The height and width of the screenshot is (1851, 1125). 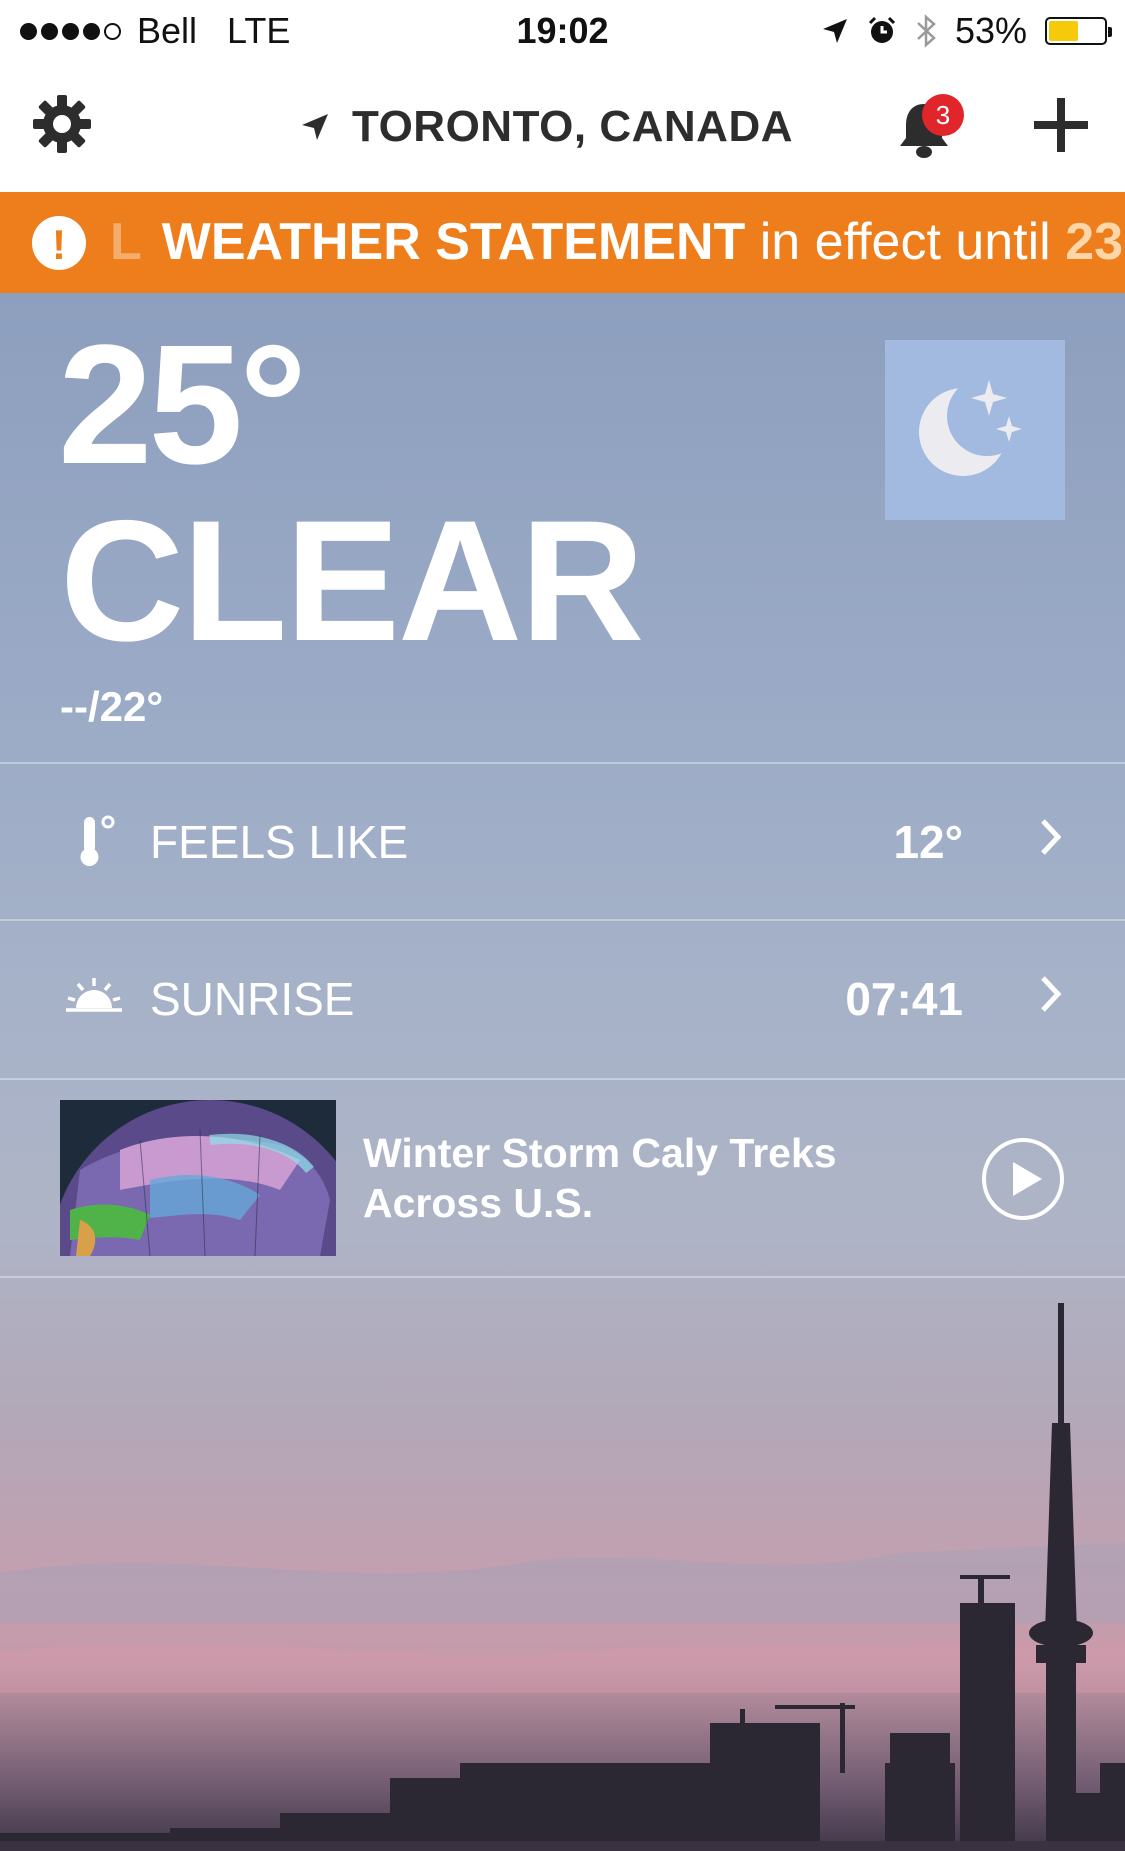 I want to click on feels-like-label: FEELS LIKE, so click(x=279, y=842).